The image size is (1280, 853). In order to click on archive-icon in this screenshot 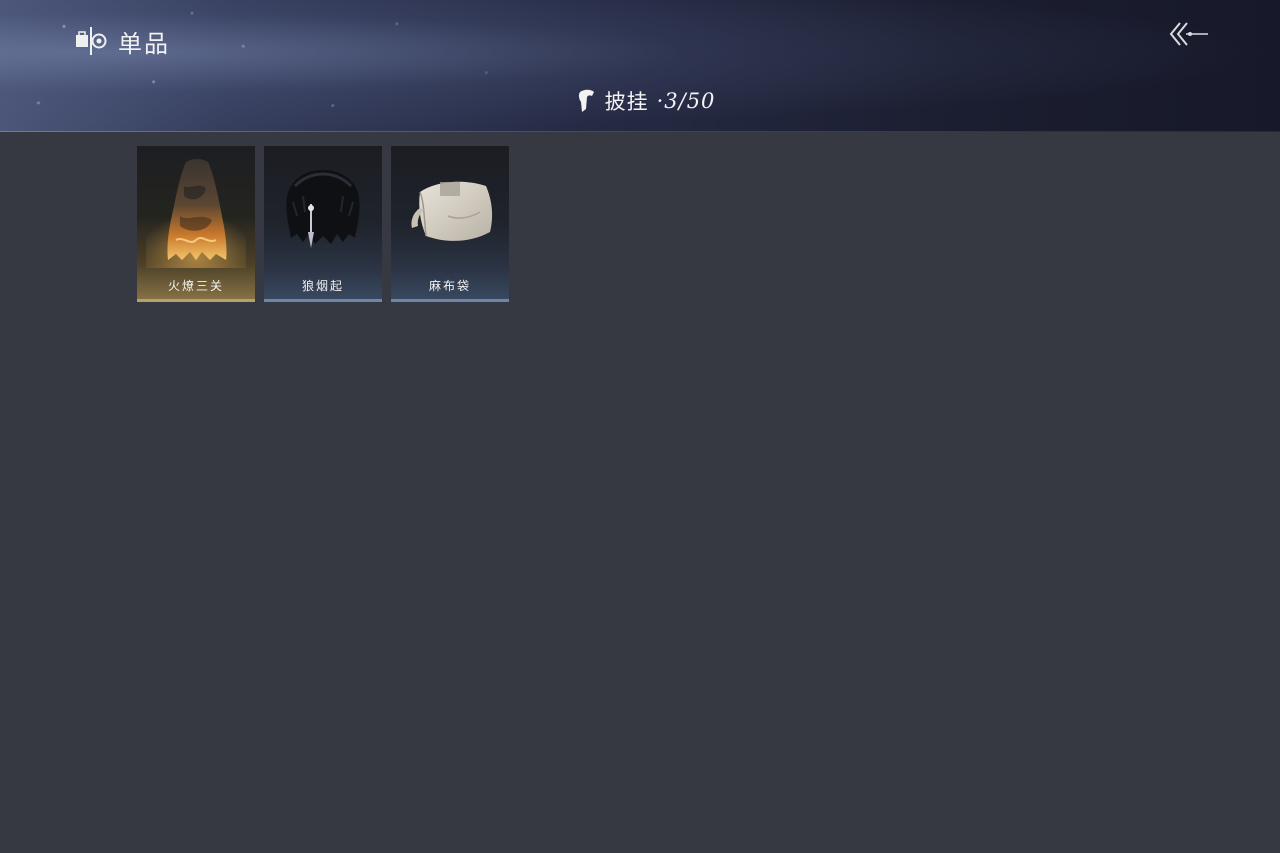, I will do `click(91, 41)`.